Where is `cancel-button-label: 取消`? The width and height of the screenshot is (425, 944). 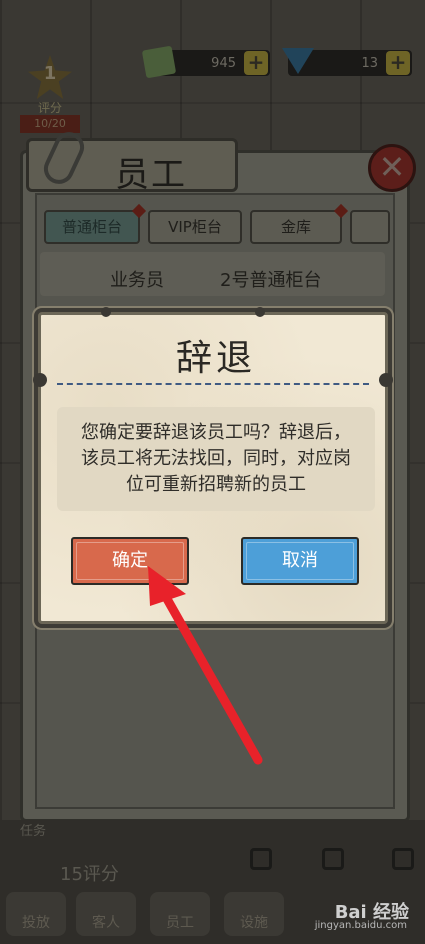 cancel-button-label: 取消 is located at coordinates (300, 560).